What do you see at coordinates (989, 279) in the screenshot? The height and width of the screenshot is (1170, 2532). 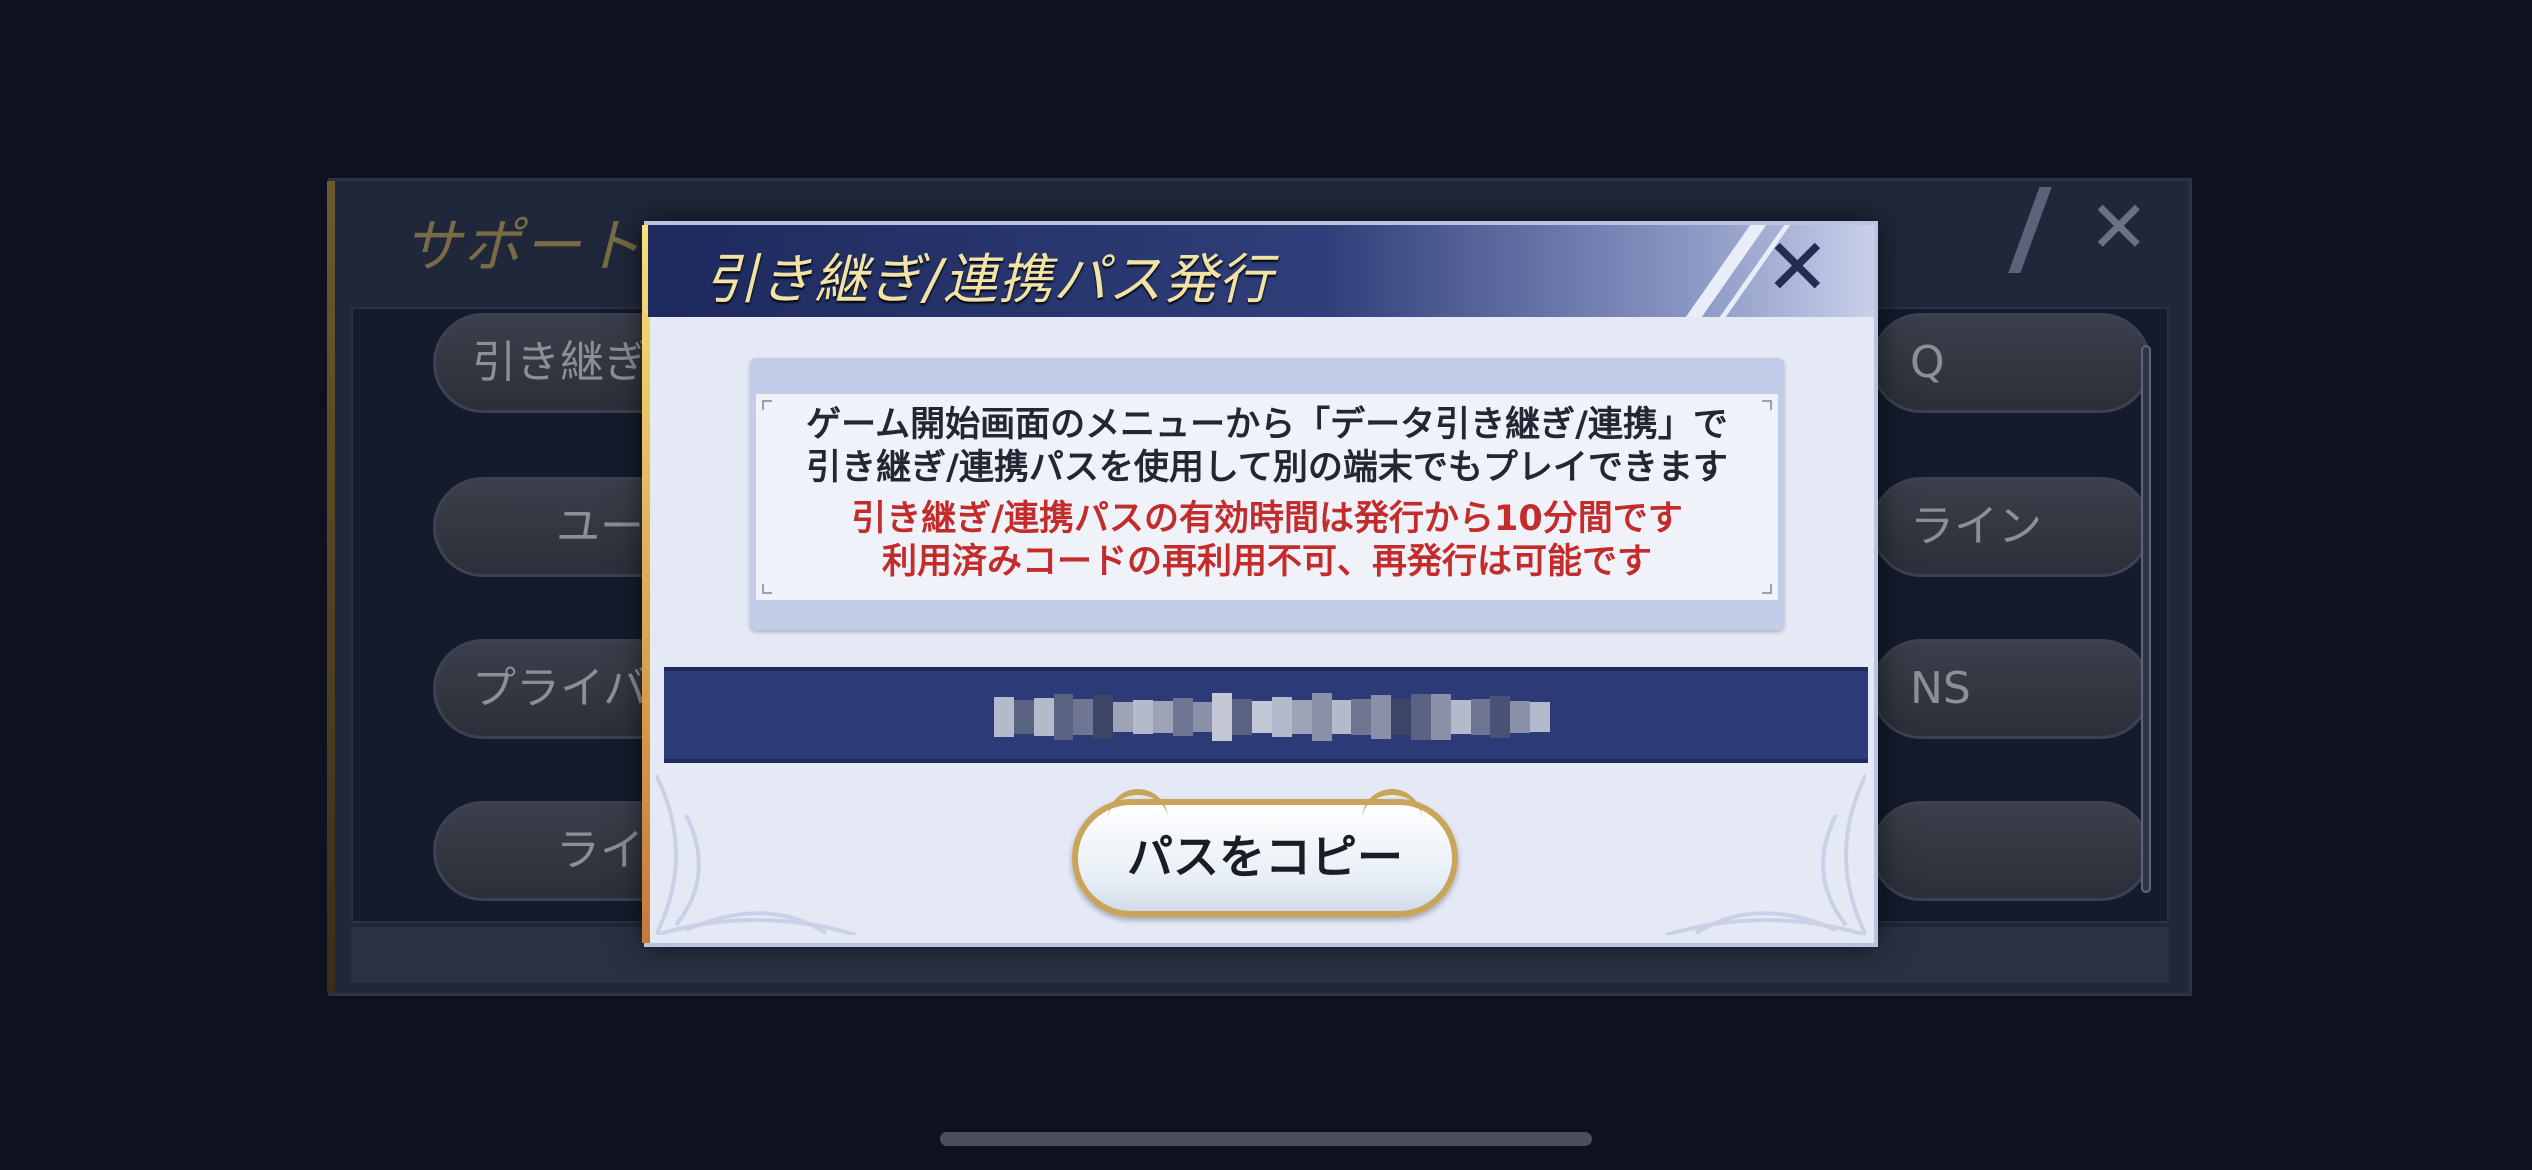 I see `dialog-title: 引き継ぎ/連携パス発行` at bounding box center [989, 279].